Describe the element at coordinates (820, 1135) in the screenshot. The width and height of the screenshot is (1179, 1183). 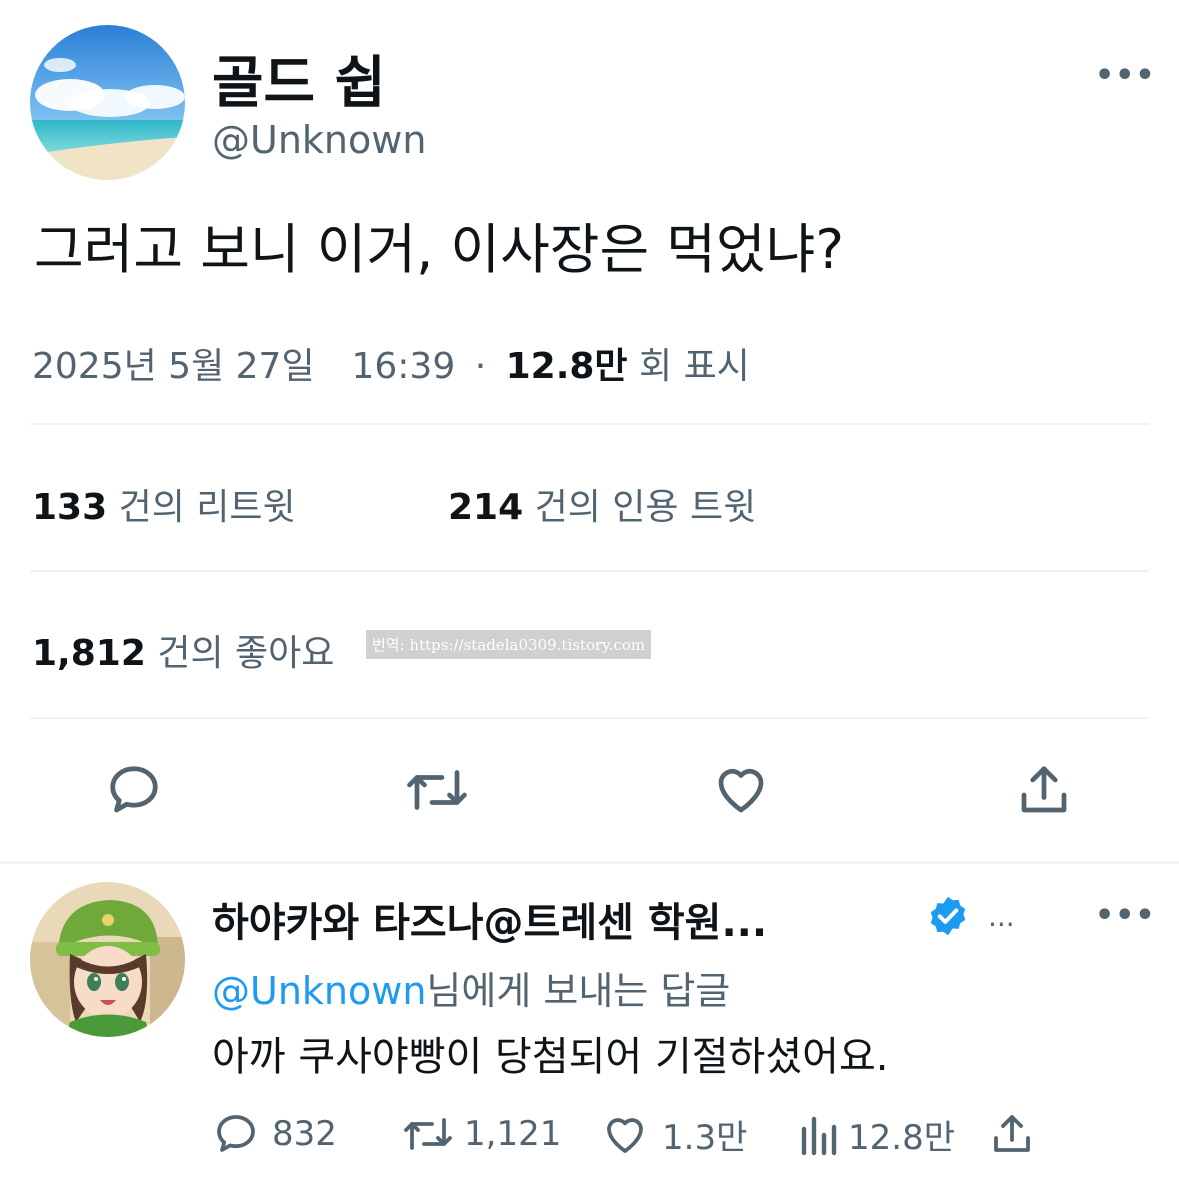
I see `views-icon` at that location.